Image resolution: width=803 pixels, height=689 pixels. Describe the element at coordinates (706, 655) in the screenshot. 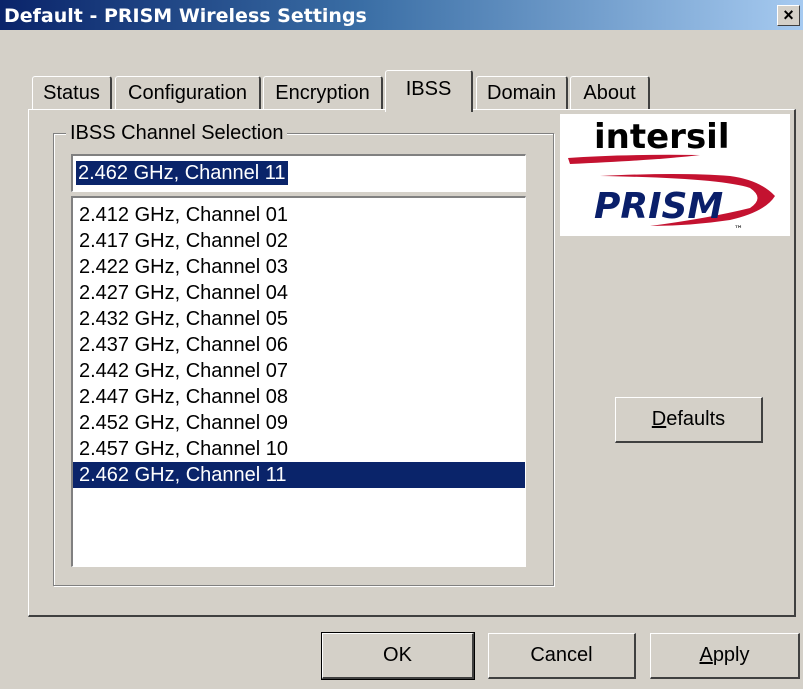

I see `apply-mnemonic: A` at that location.